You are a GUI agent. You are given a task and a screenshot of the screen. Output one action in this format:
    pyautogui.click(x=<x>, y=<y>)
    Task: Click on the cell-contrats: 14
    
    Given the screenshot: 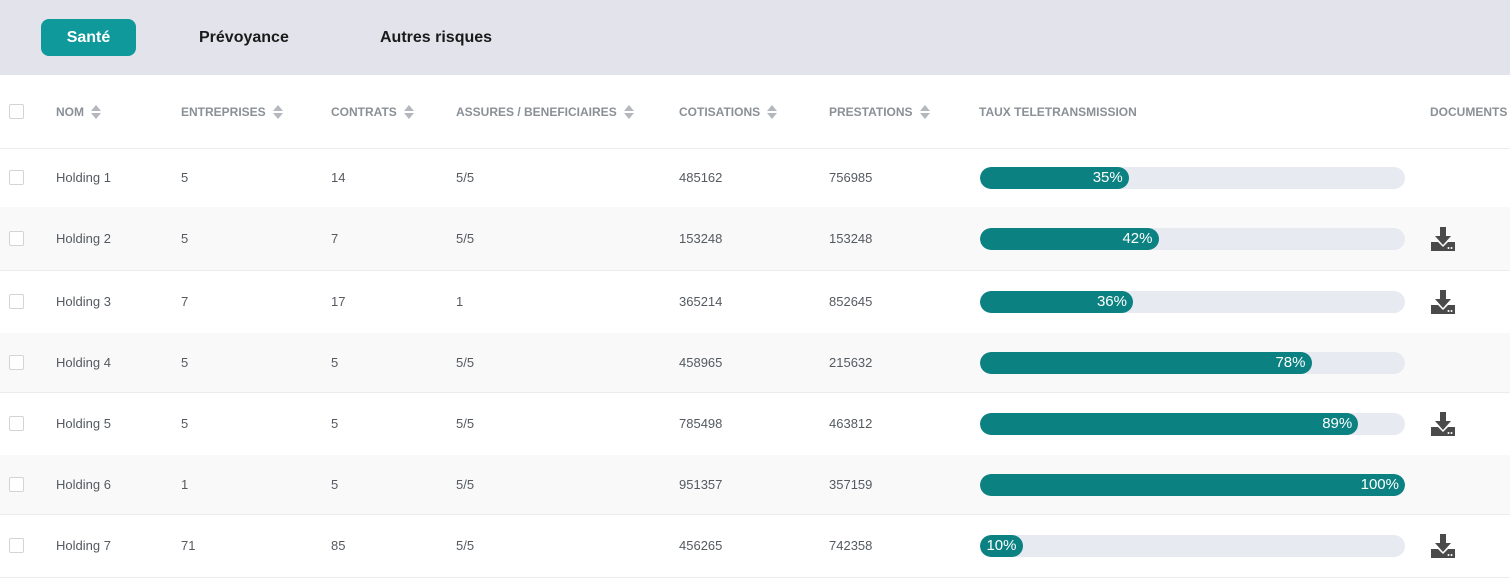 What is the action you would take?
    pyautogui.click(x=338, y=177)
    